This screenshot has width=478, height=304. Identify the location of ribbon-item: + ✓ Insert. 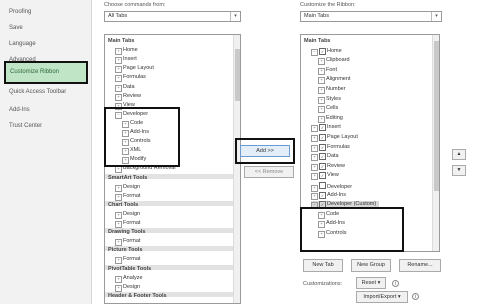
(326, 128).